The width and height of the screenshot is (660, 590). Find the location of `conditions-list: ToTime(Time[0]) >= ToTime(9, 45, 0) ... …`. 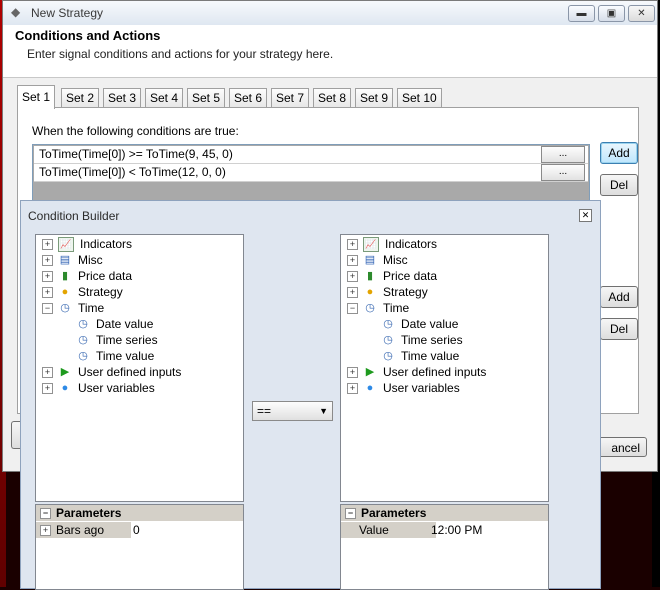

conditions-list: ToTime(Time[0]) >= ToTime(9, 45, 0) ... … is located at coordinates (311, 174).